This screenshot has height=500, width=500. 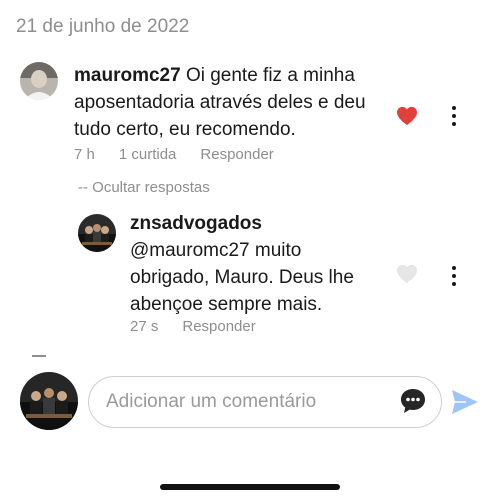 What do you see at coordinates (265, 402) in the screenshot?
I see `comment-input` at bounding box center [265, 402].